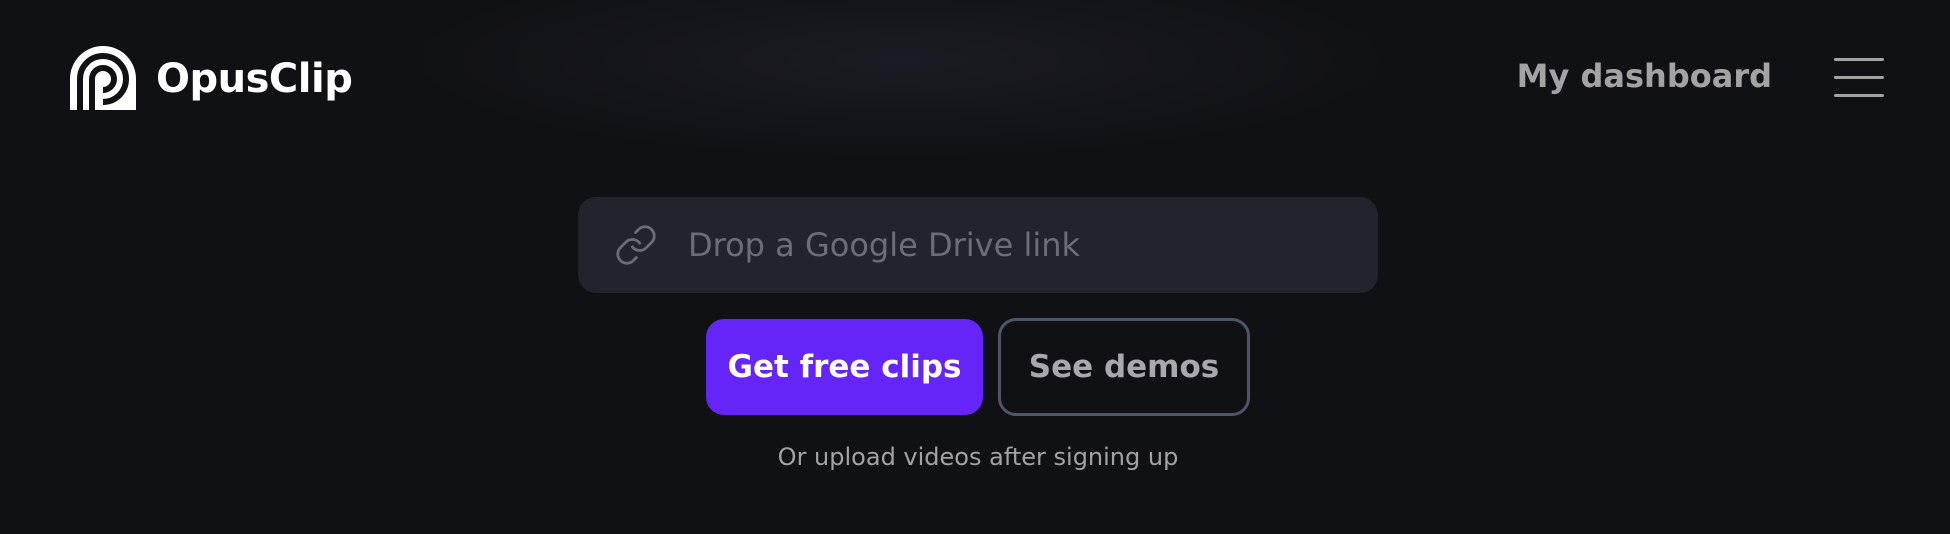 The width and height of the screenshot is (1950, 534). Describe the element at coordinates (1859, 95) in the screenshot. I see `menu-bar-bottom` at that location.